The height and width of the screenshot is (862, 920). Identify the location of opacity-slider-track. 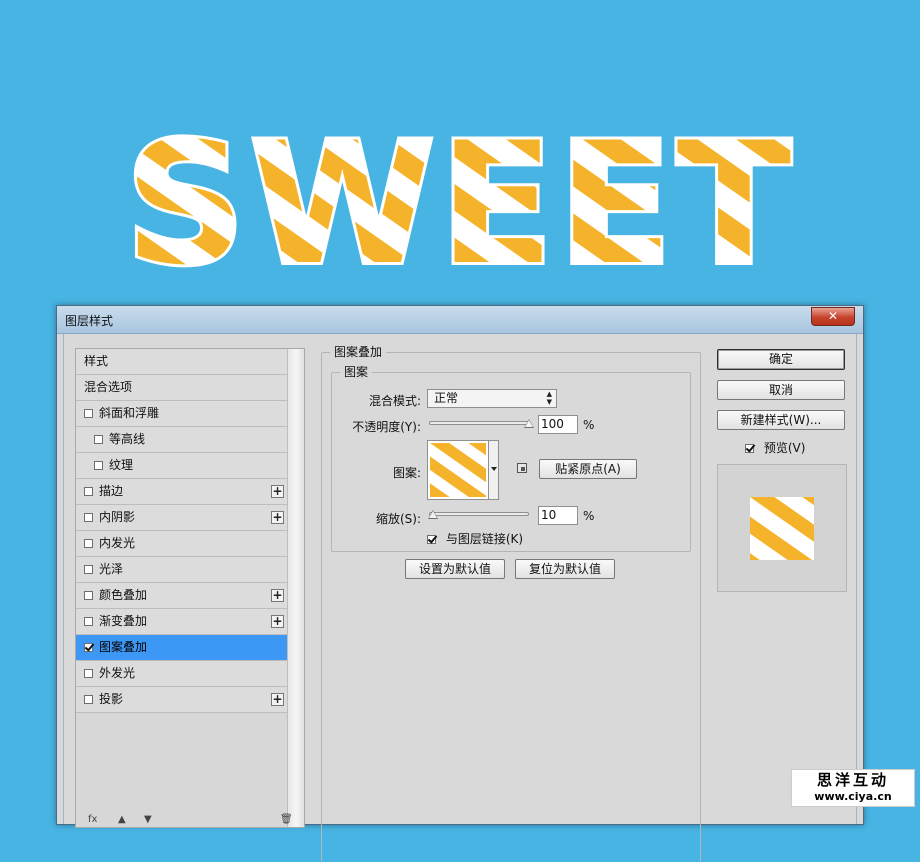
(479, 423).